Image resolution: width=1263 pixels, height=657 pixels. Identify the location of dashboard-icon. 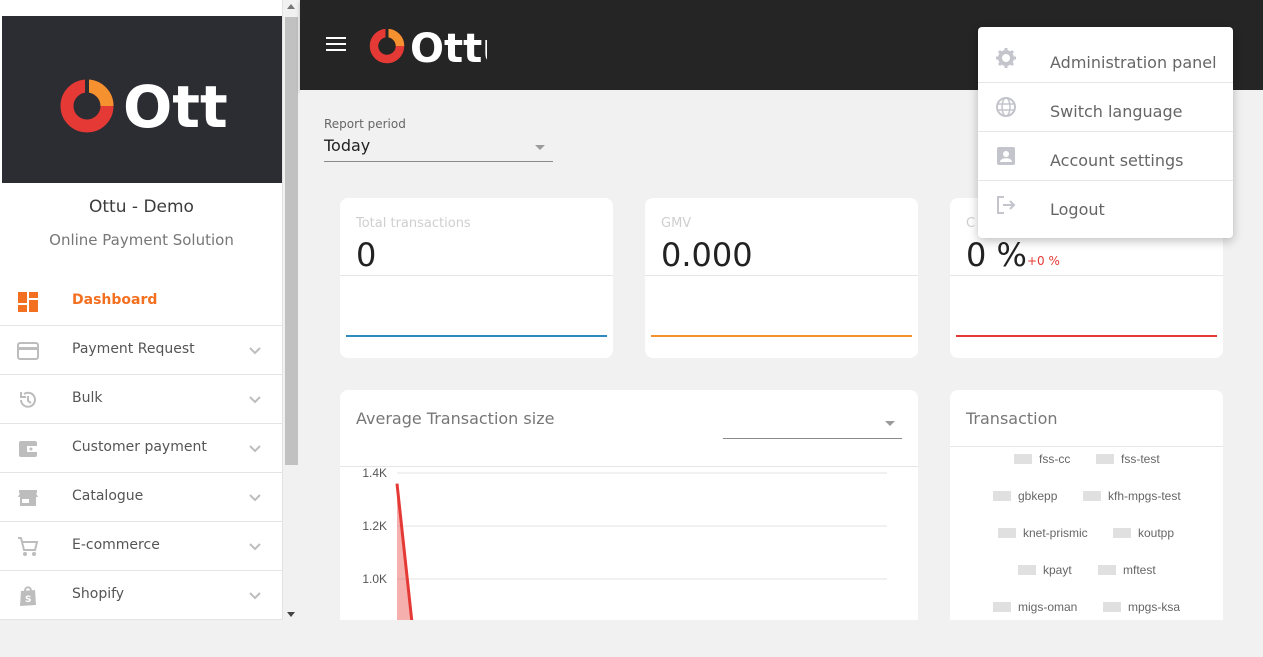
(28, 302).